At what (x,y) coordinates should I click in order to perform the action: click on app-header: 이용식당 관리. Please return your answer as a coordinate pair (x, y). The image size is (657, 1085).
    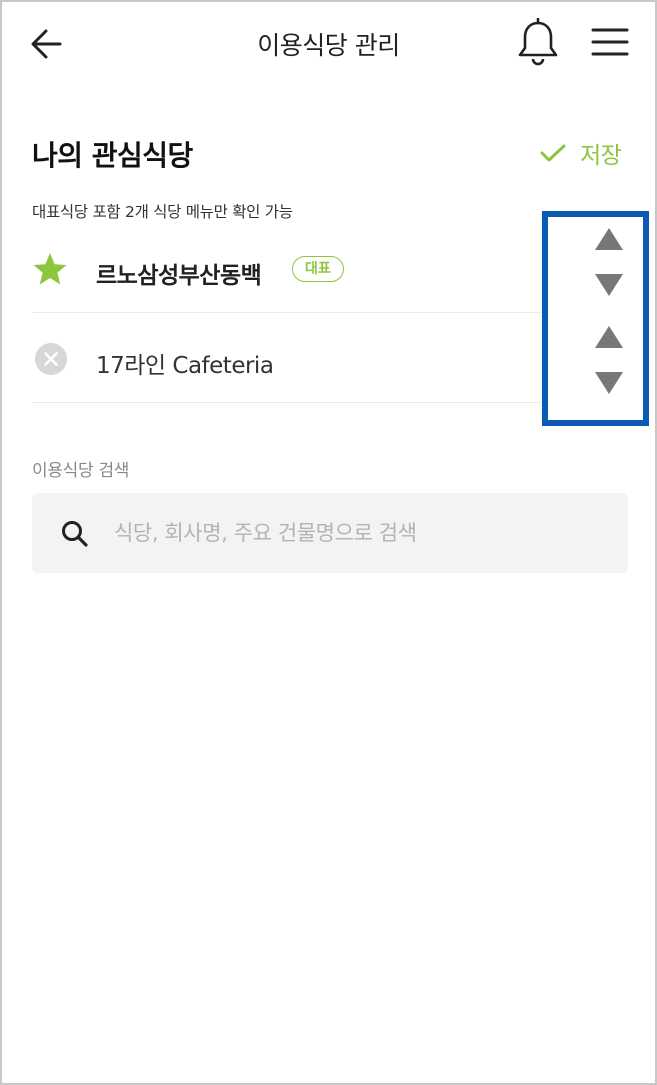
    Looking at the image, I should click on (328, 44).